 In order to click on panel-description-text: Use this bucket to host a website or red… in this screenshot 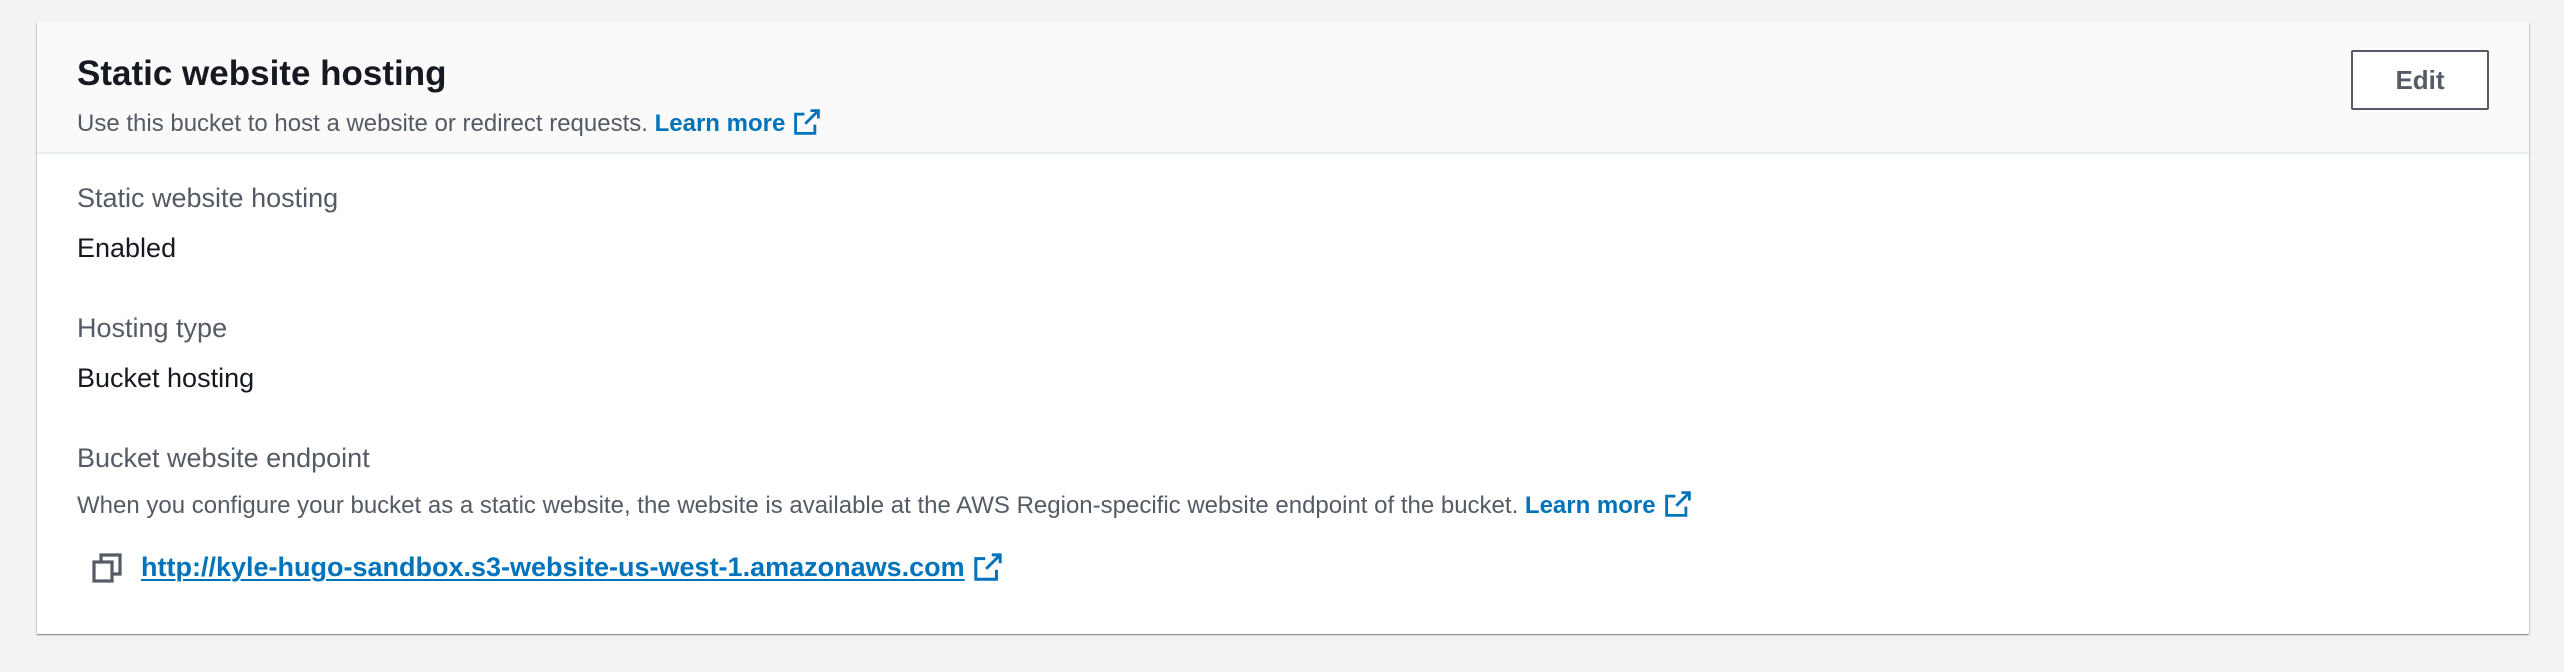, I will do `click(362, 123)`.